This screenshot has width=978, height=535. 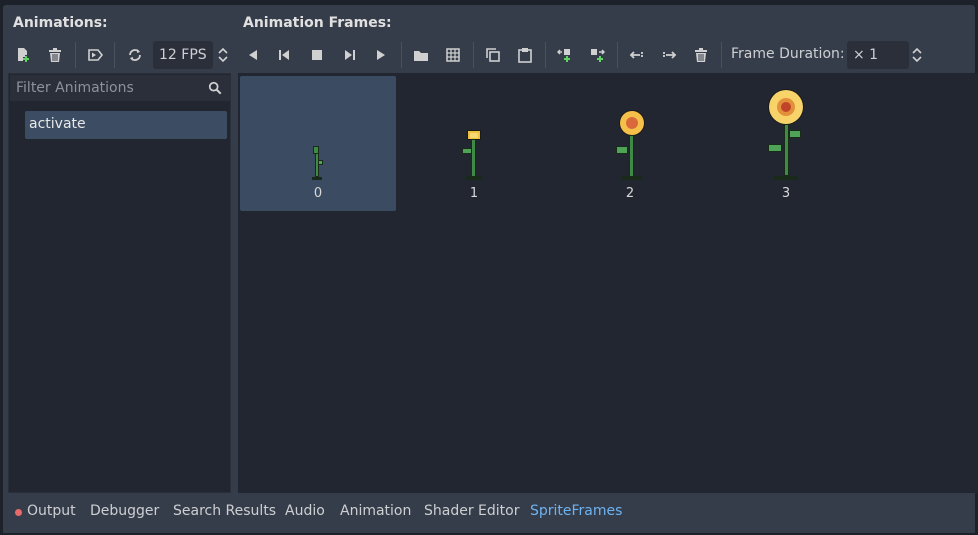 I want to click on folder-icon, so click(x=421, y=56).